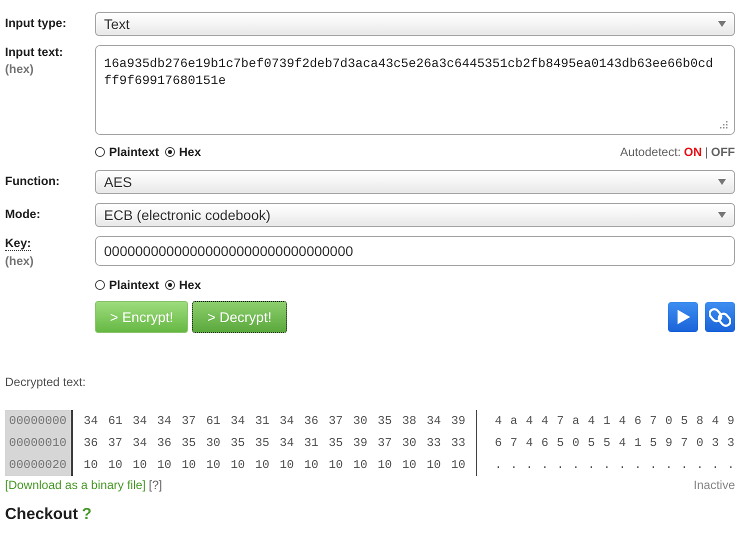  Describe the element at coordinates (699, 421) in the screenshot. I see `ascii-char: 8` at that location.